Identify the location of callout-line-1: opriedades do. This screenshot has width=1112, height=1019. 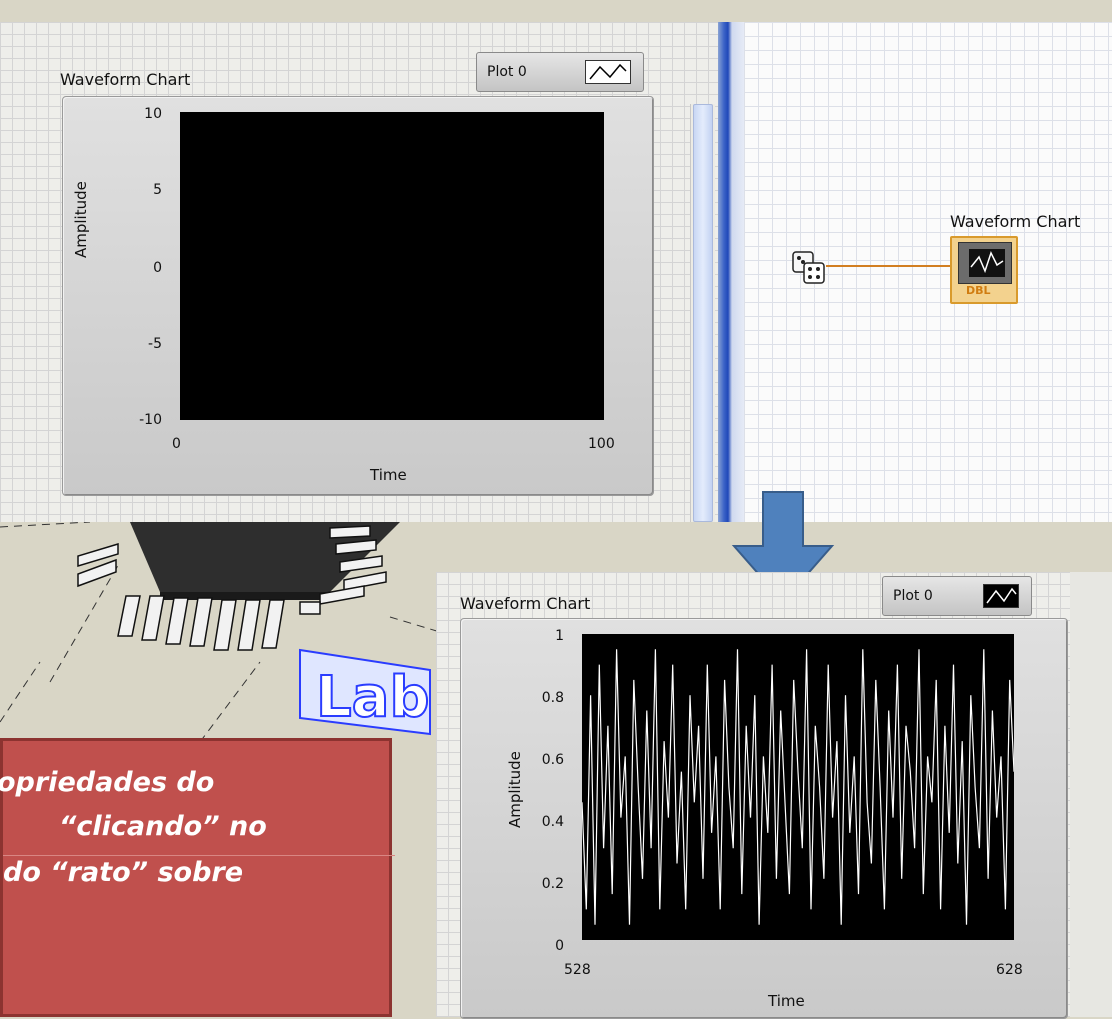
(107, 782).